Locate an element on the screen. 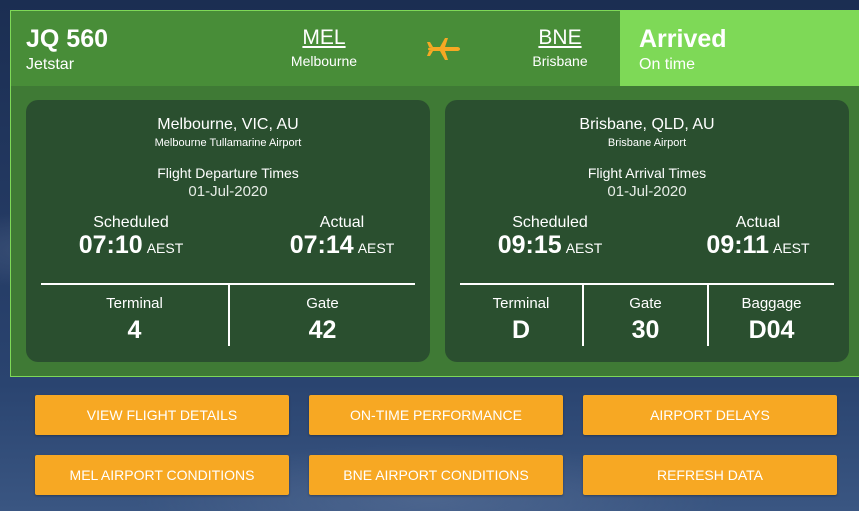 The height and width of the screenshot is (511, 859). departure-scheduled-tz: AEST is located at coordinates (165, 248).